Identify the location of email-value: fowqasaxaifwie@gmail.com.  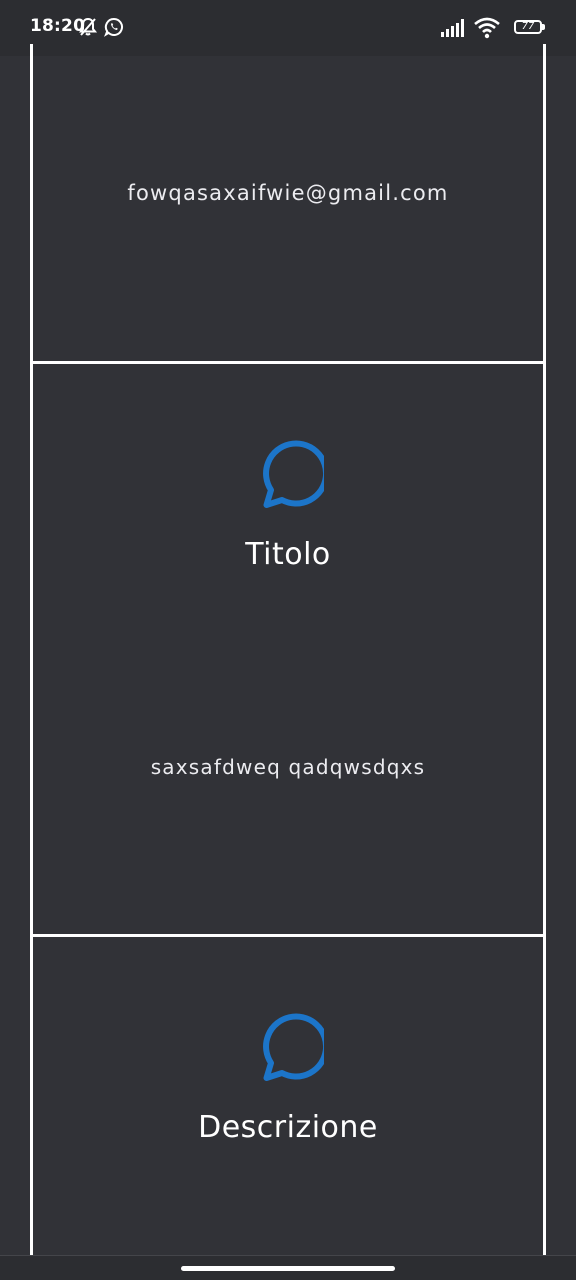
(288, 193).